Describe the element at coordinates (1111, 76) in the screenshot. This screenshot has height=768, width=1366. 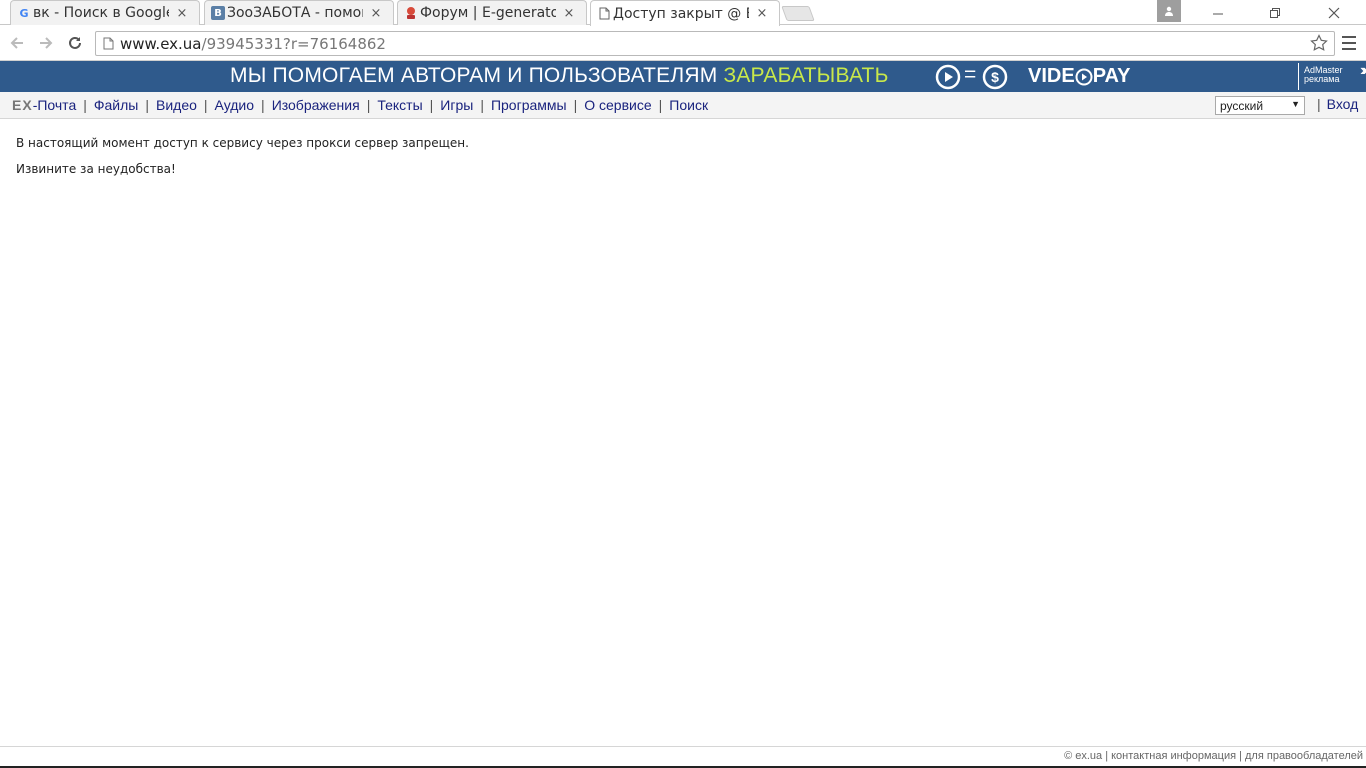
I see `brand-right: PAY` at that location.